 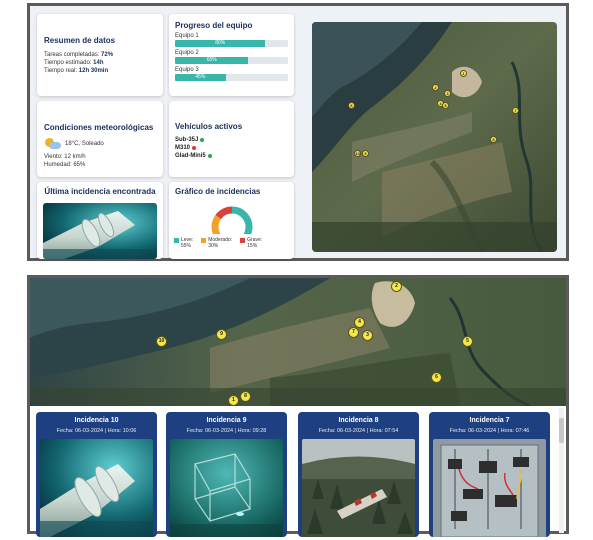 I want to click on incident-card-title: Incidencia 10, so click(x=96, y=420).